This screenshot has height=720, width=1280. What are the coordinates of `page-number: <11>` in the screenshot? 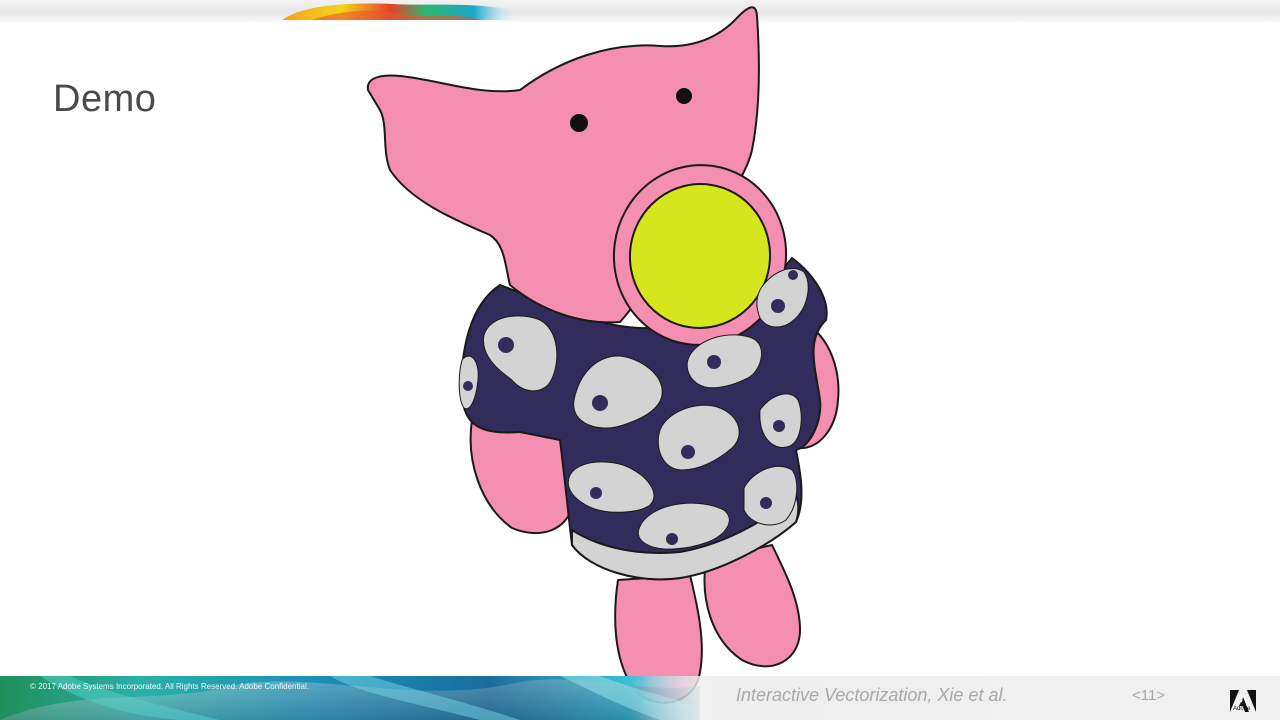 It's located at (1149, 695).